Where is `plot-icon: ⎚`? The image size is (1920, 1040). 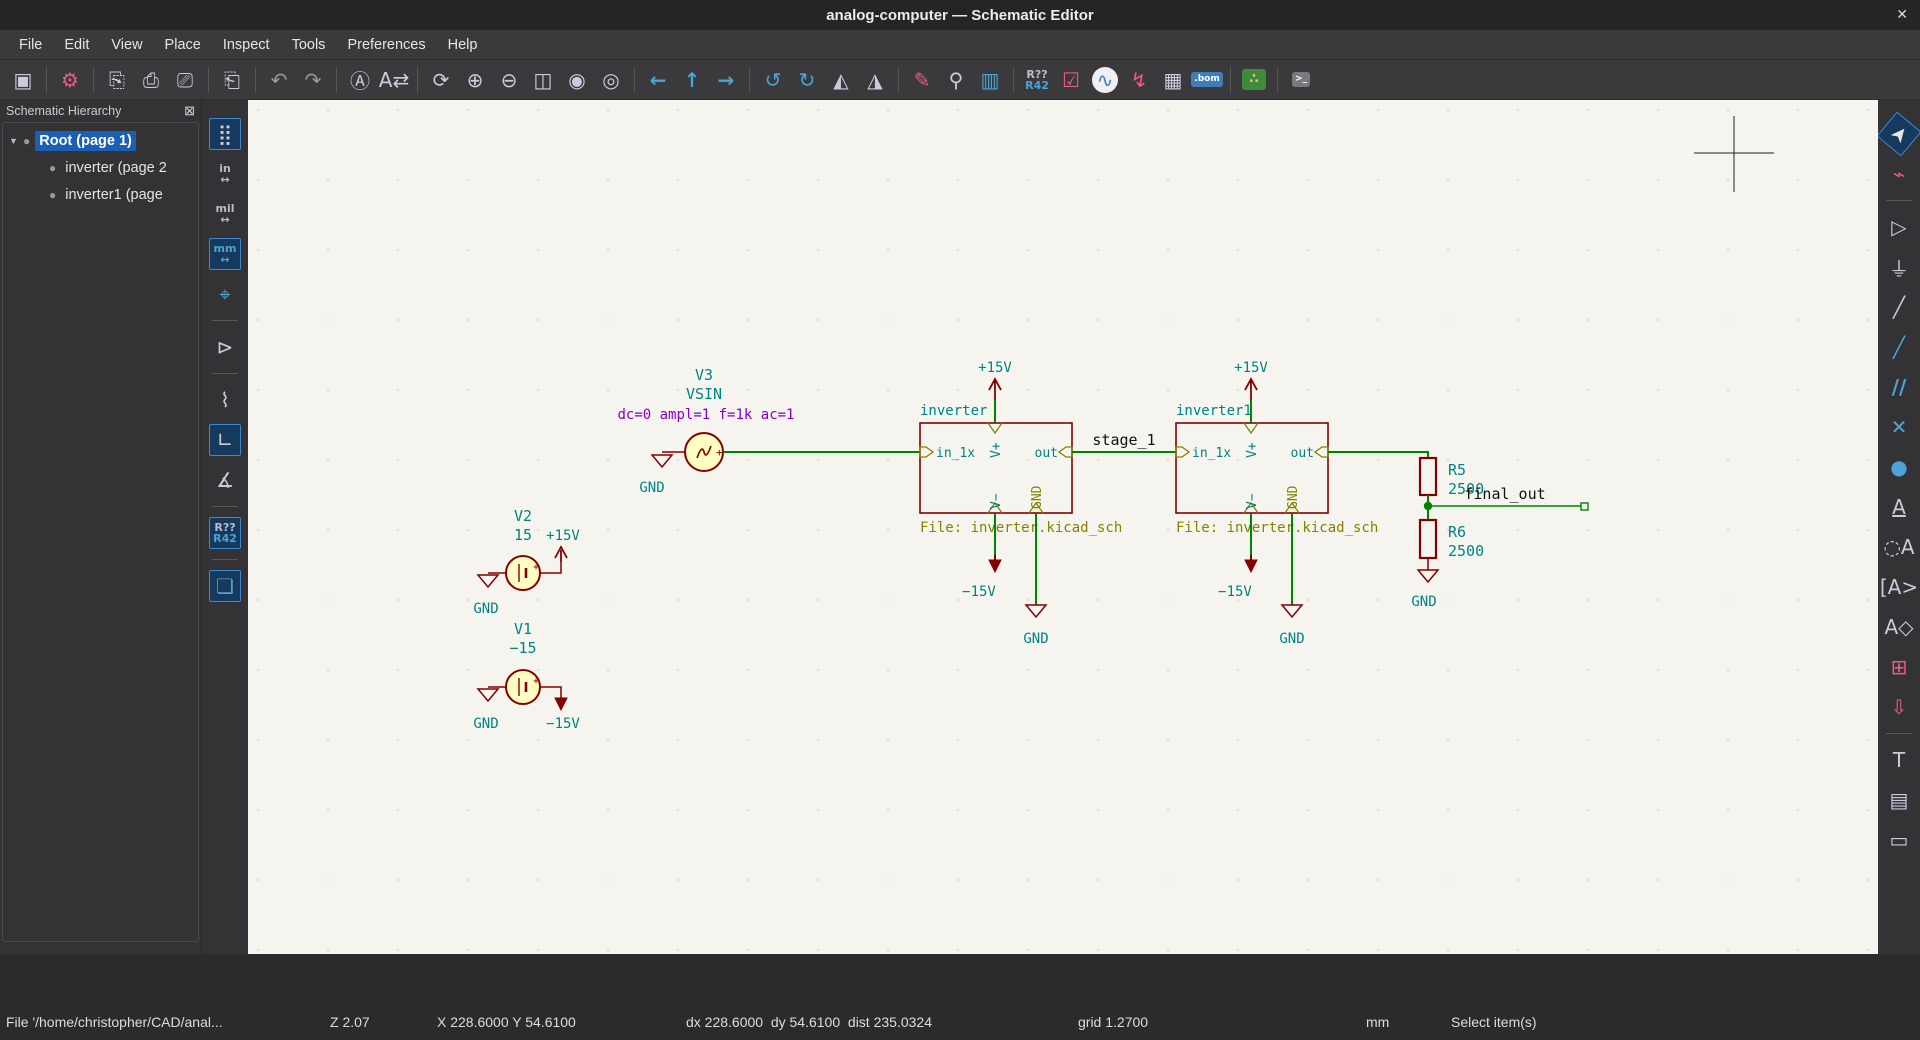
plot-icon: ⎚ is located at coordinates (185, 80).